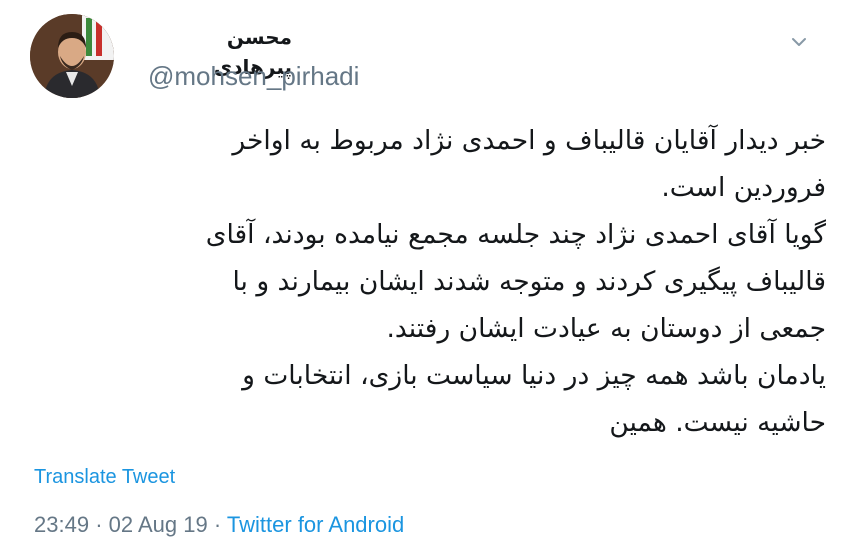  I want to click on tweet-text-line: حاشیه نیست. همین, so click(717, 422).